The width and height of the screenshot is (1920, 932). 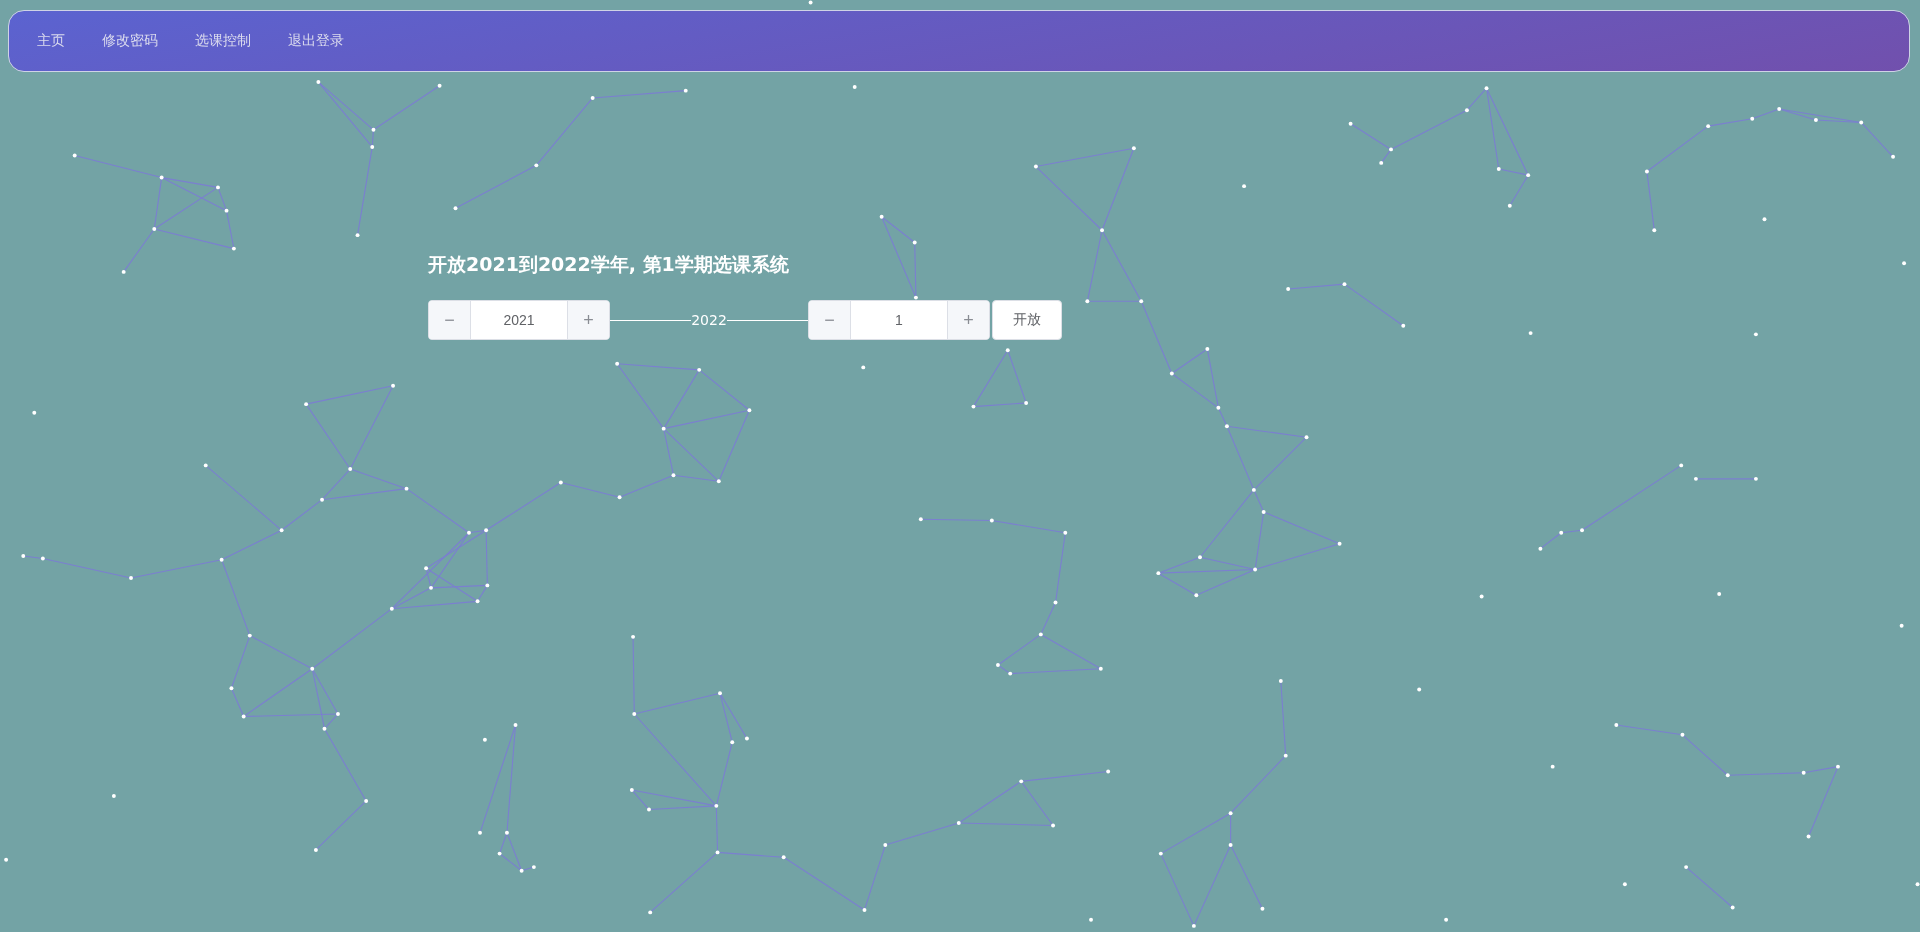 What do you see at coordinates (51, 41) in the screenshot?
I see `nav-link: 主页` at bounding box center [51, 41].